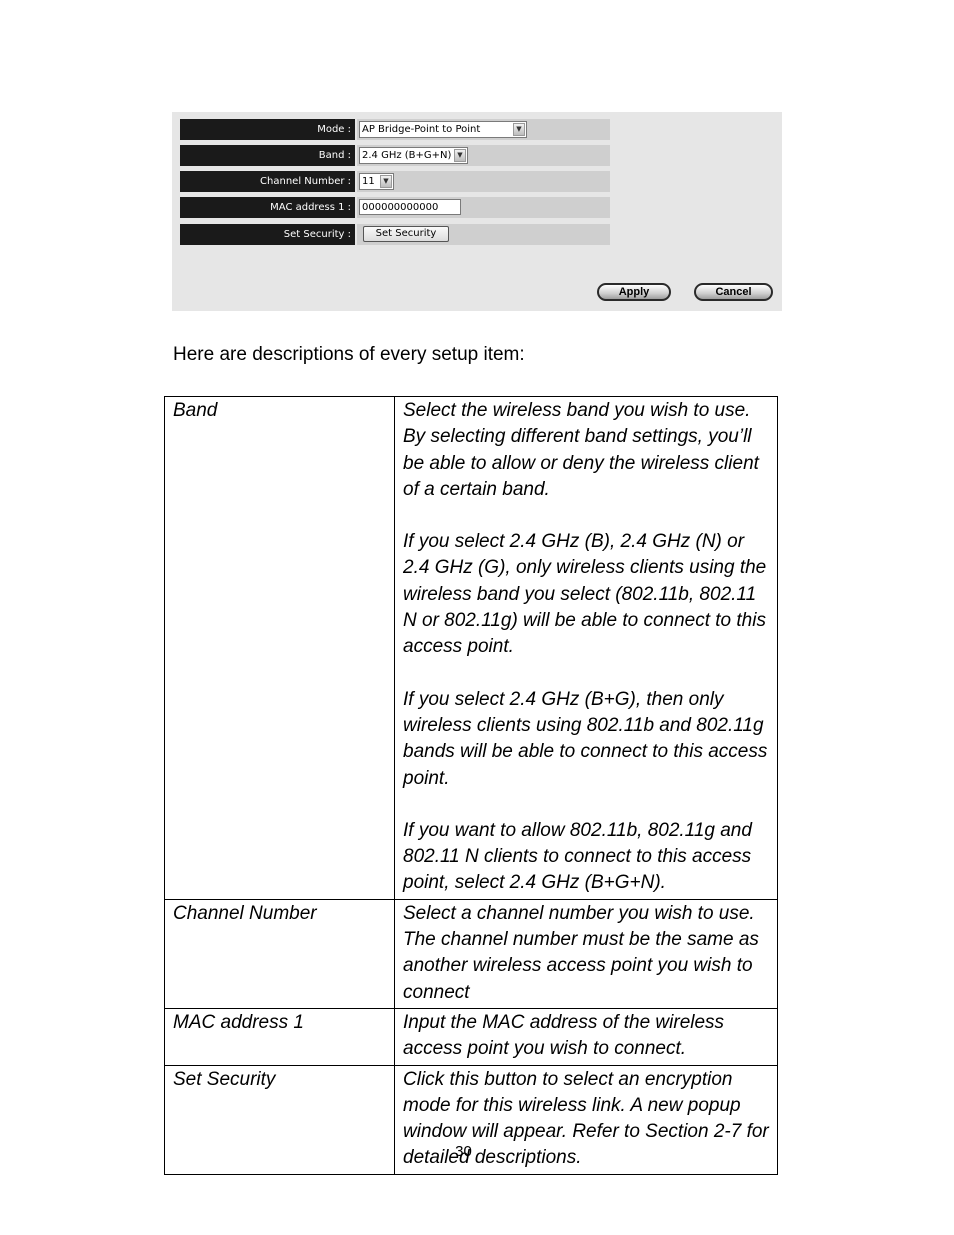 This screenshot has height=1235, width=954. What do you see at coordinates (267, 129) in the screenshot?
I see `mode-label: Mode :` at bounding box center [267, 129].